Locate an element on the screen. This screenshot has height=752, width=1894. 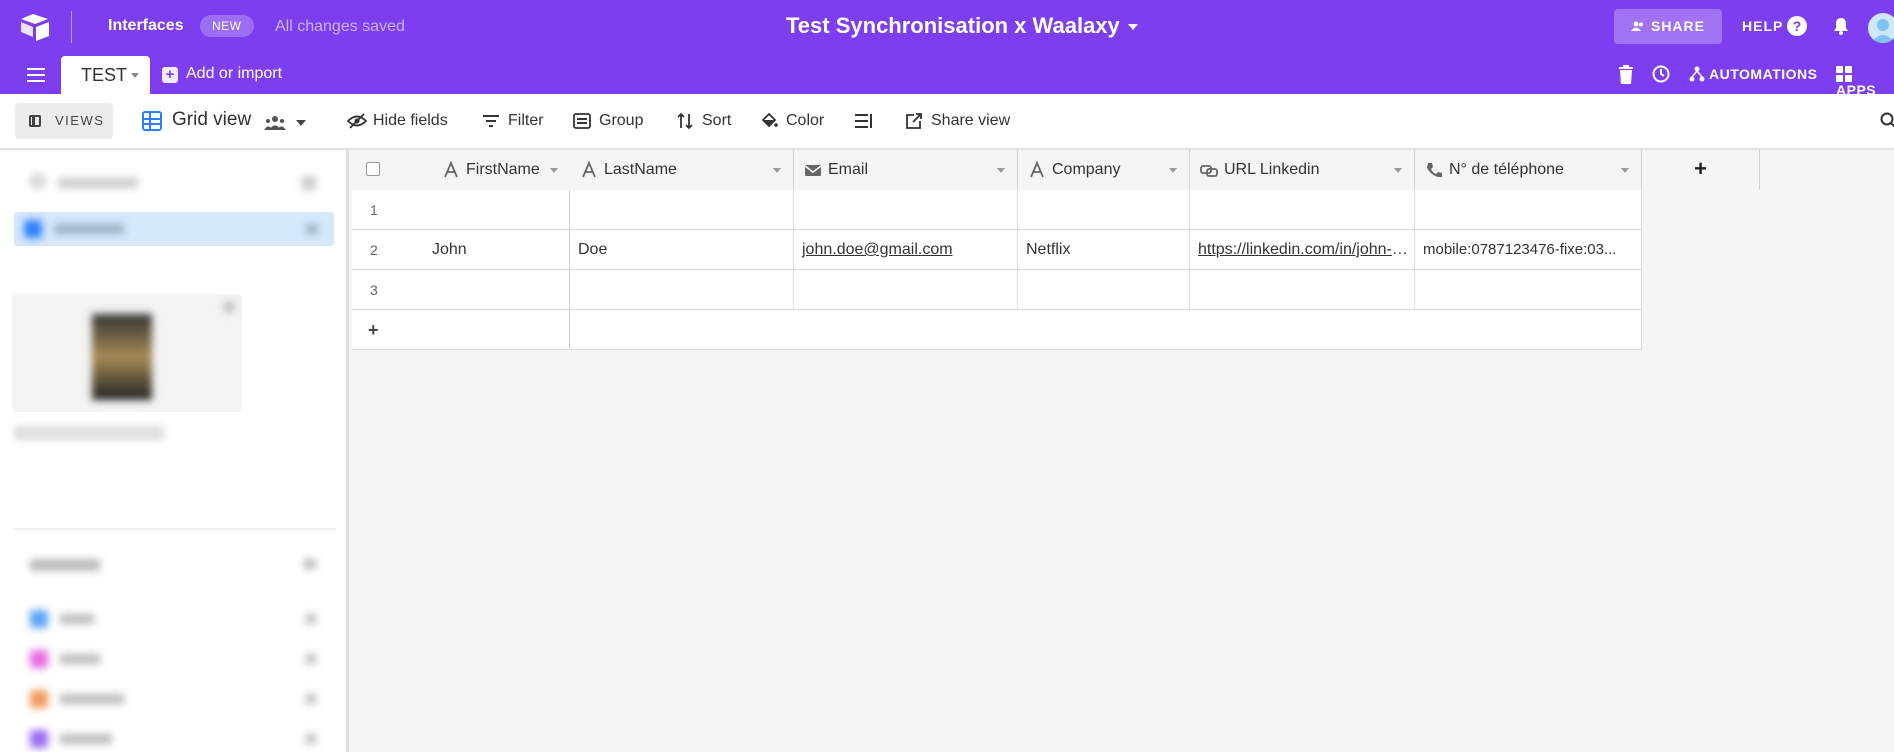
group-button: Group is located at coordinates (608, 121).